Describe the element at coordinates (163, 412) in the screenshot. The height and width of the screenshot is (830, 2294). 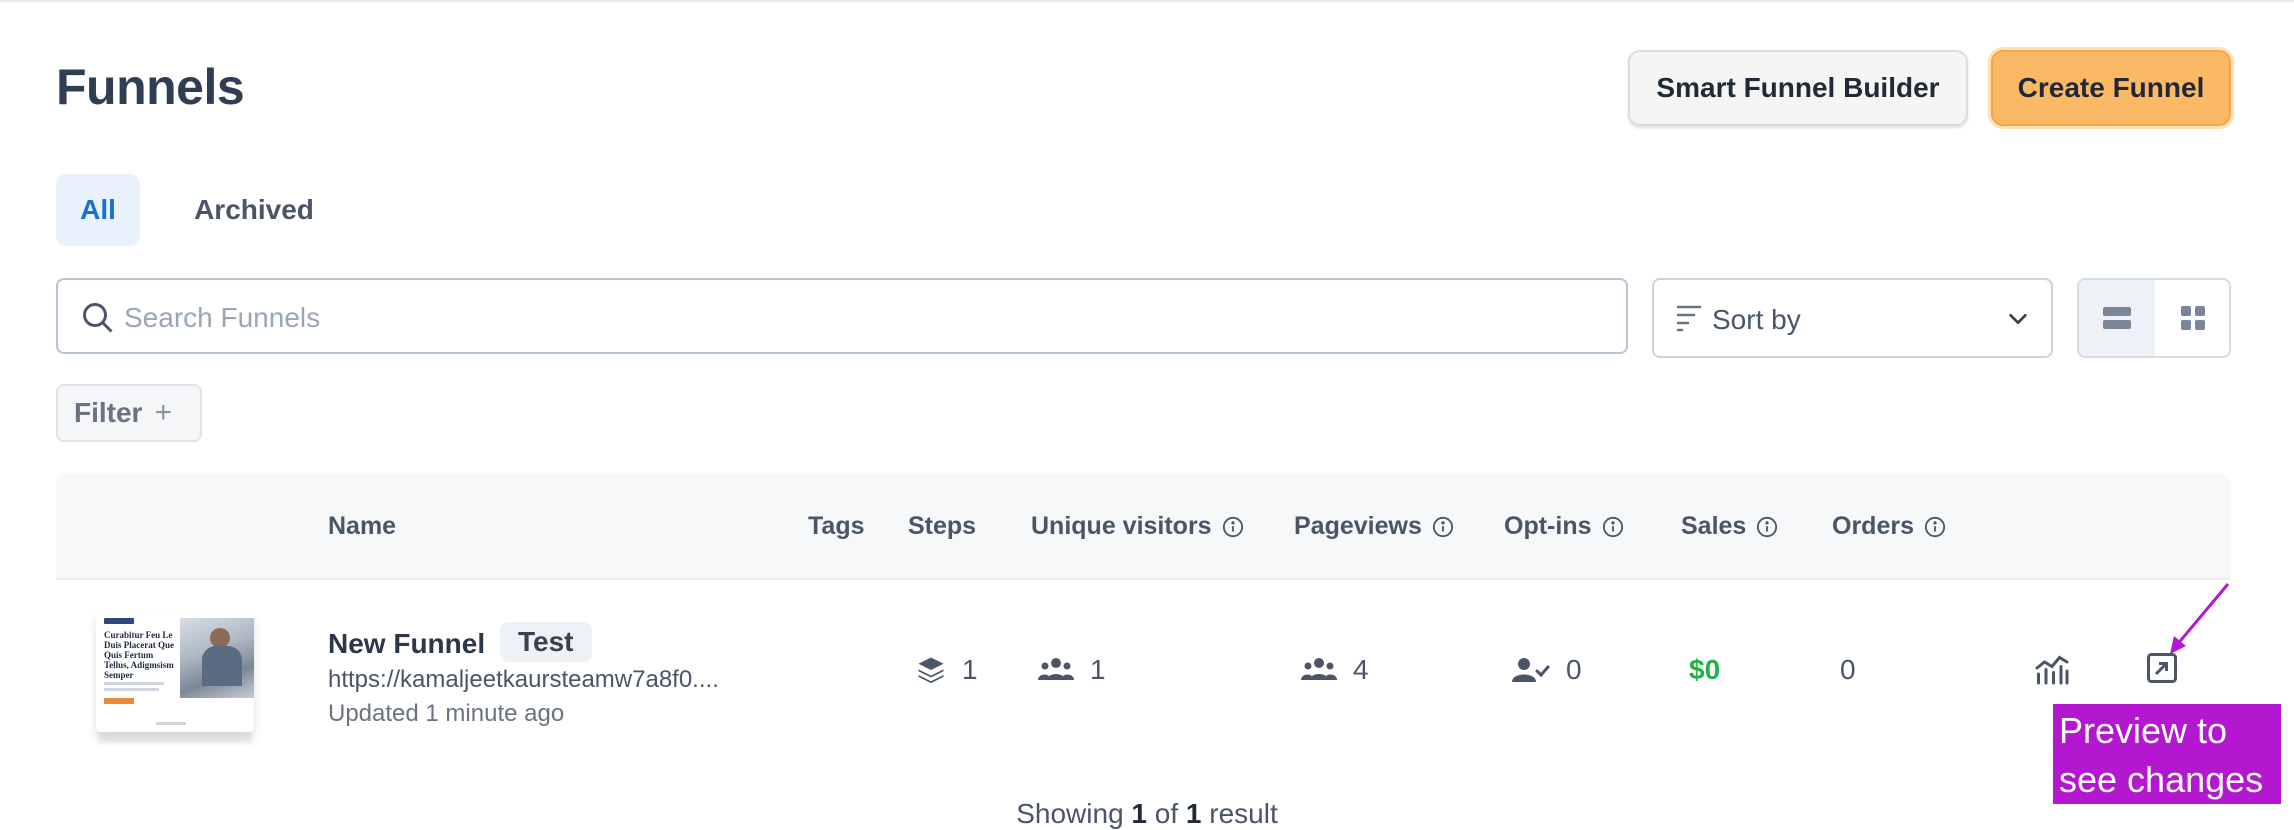
I see `plus-icon: +` at that location.